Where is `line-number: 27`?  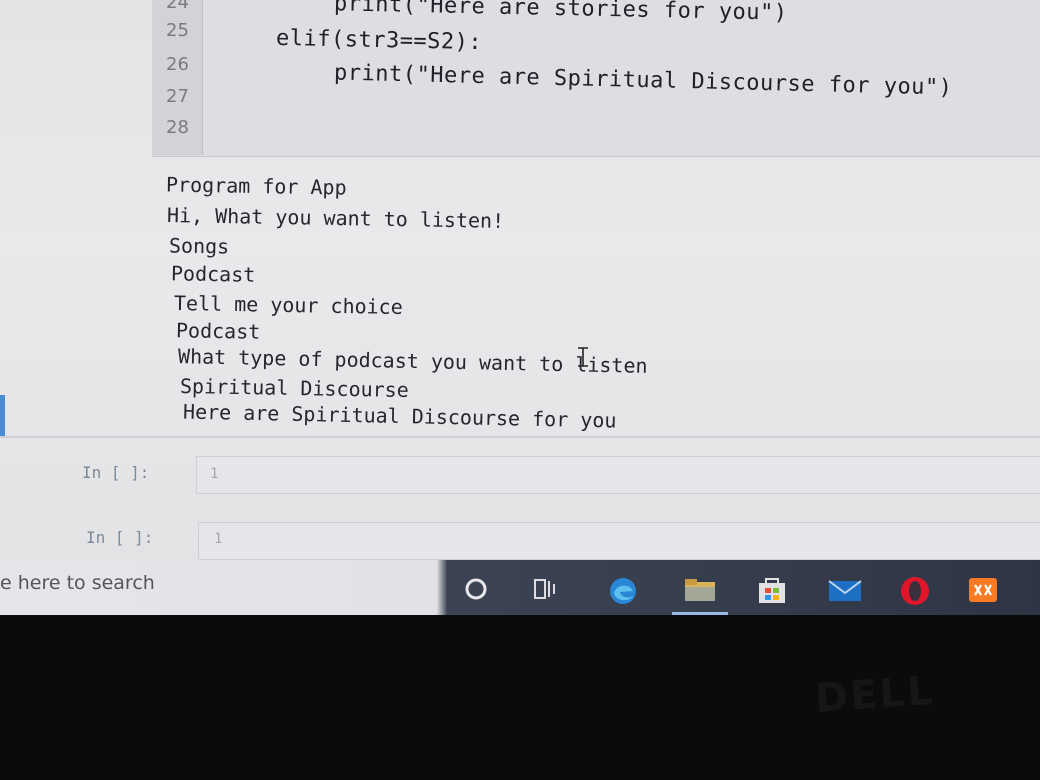
line-number: 27 is located at coordinates (177, 96).